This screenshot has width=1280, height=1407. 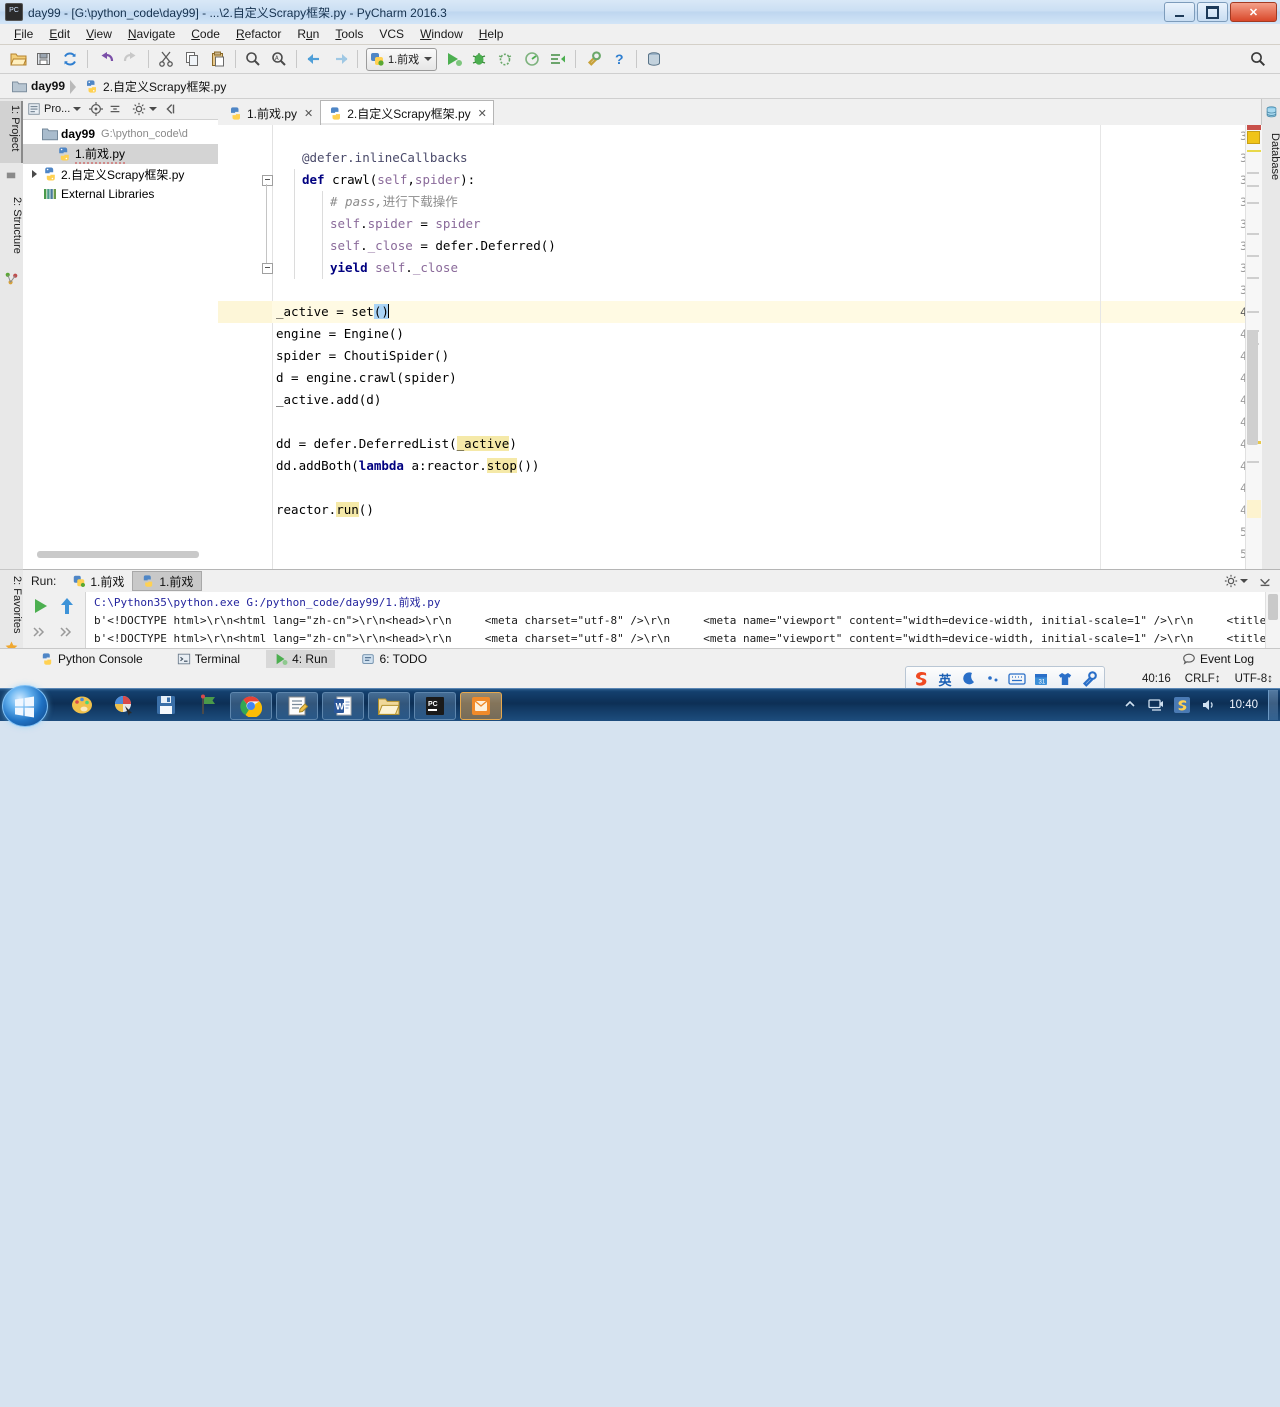 What do you see at coordinates (166, 705) in the screenshot?
I see `taskbar-save-icon` at bounding box center [166, 705].